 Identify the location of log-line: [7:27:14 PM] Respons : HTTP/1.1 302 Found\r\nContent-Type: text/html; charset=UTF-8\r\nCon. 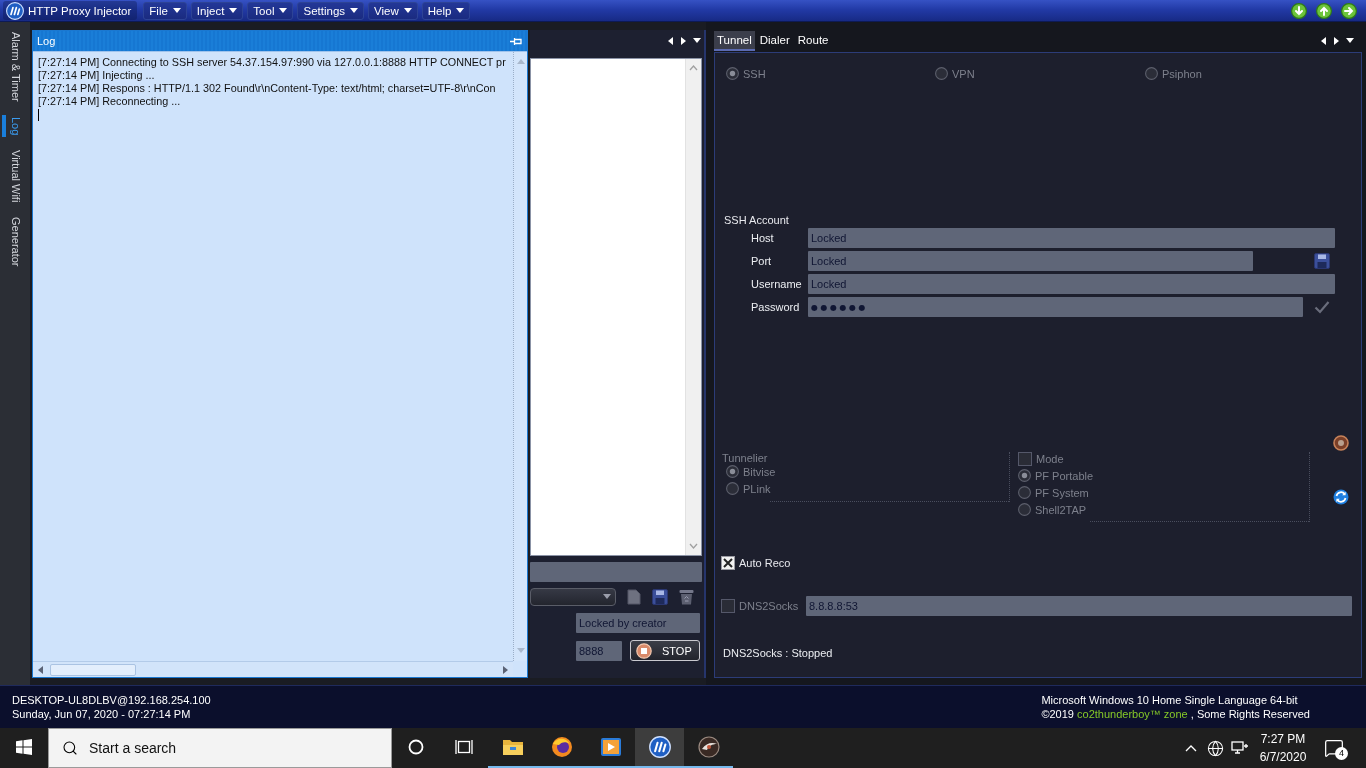
(267, 88).